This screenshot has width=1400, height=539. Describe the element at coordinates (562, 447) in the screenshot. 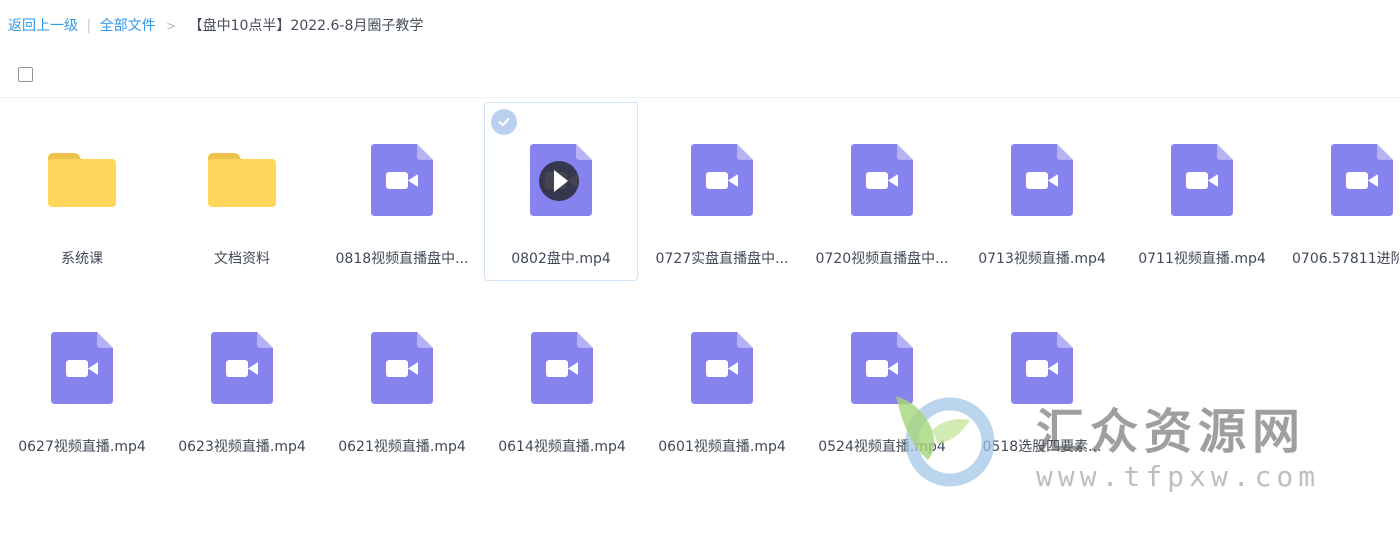

I see `file-name: 0614视频直播.mp4` at that location.